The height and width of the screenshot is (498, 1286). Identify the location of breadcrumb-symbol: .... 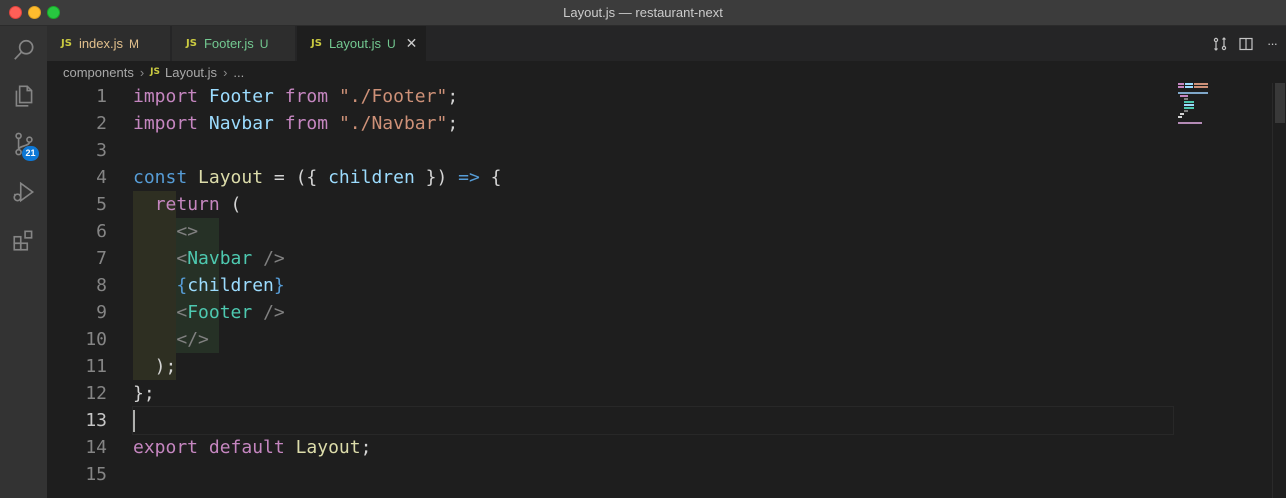
(238, 72).